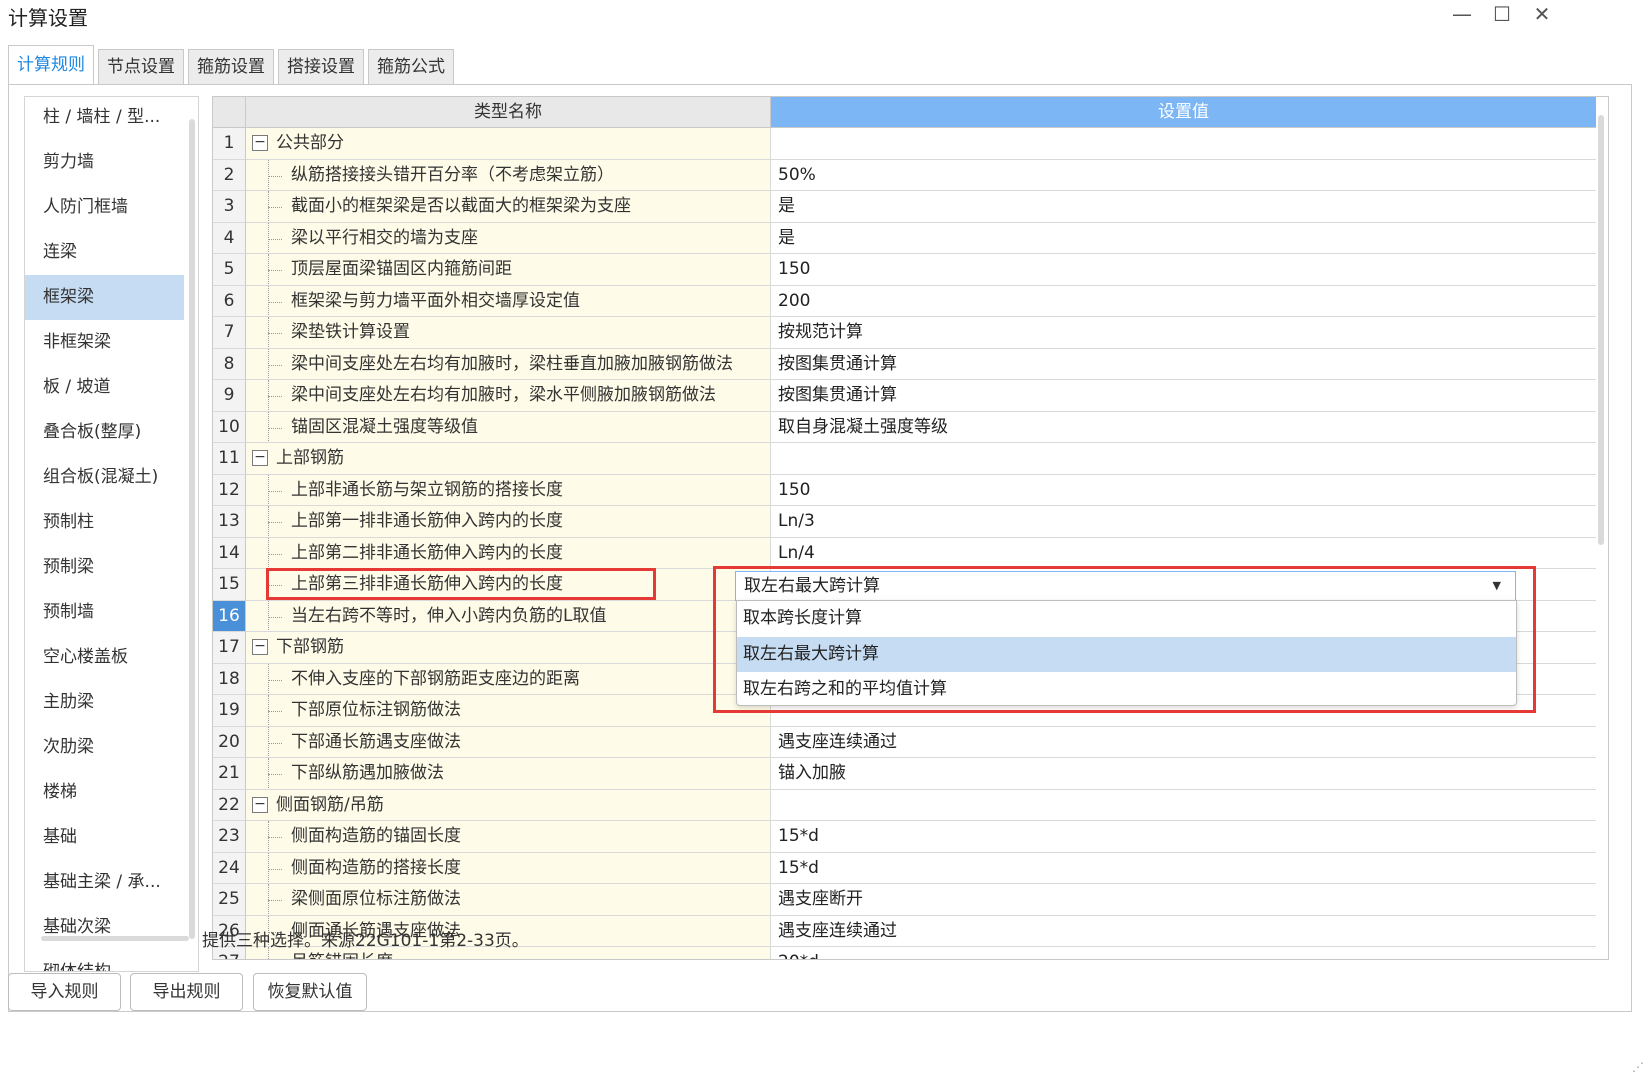 Image resolution: width=1648 pixels, height=1078 pixels. I want to click on setting-value-cell: 200, so click(1183, 301).